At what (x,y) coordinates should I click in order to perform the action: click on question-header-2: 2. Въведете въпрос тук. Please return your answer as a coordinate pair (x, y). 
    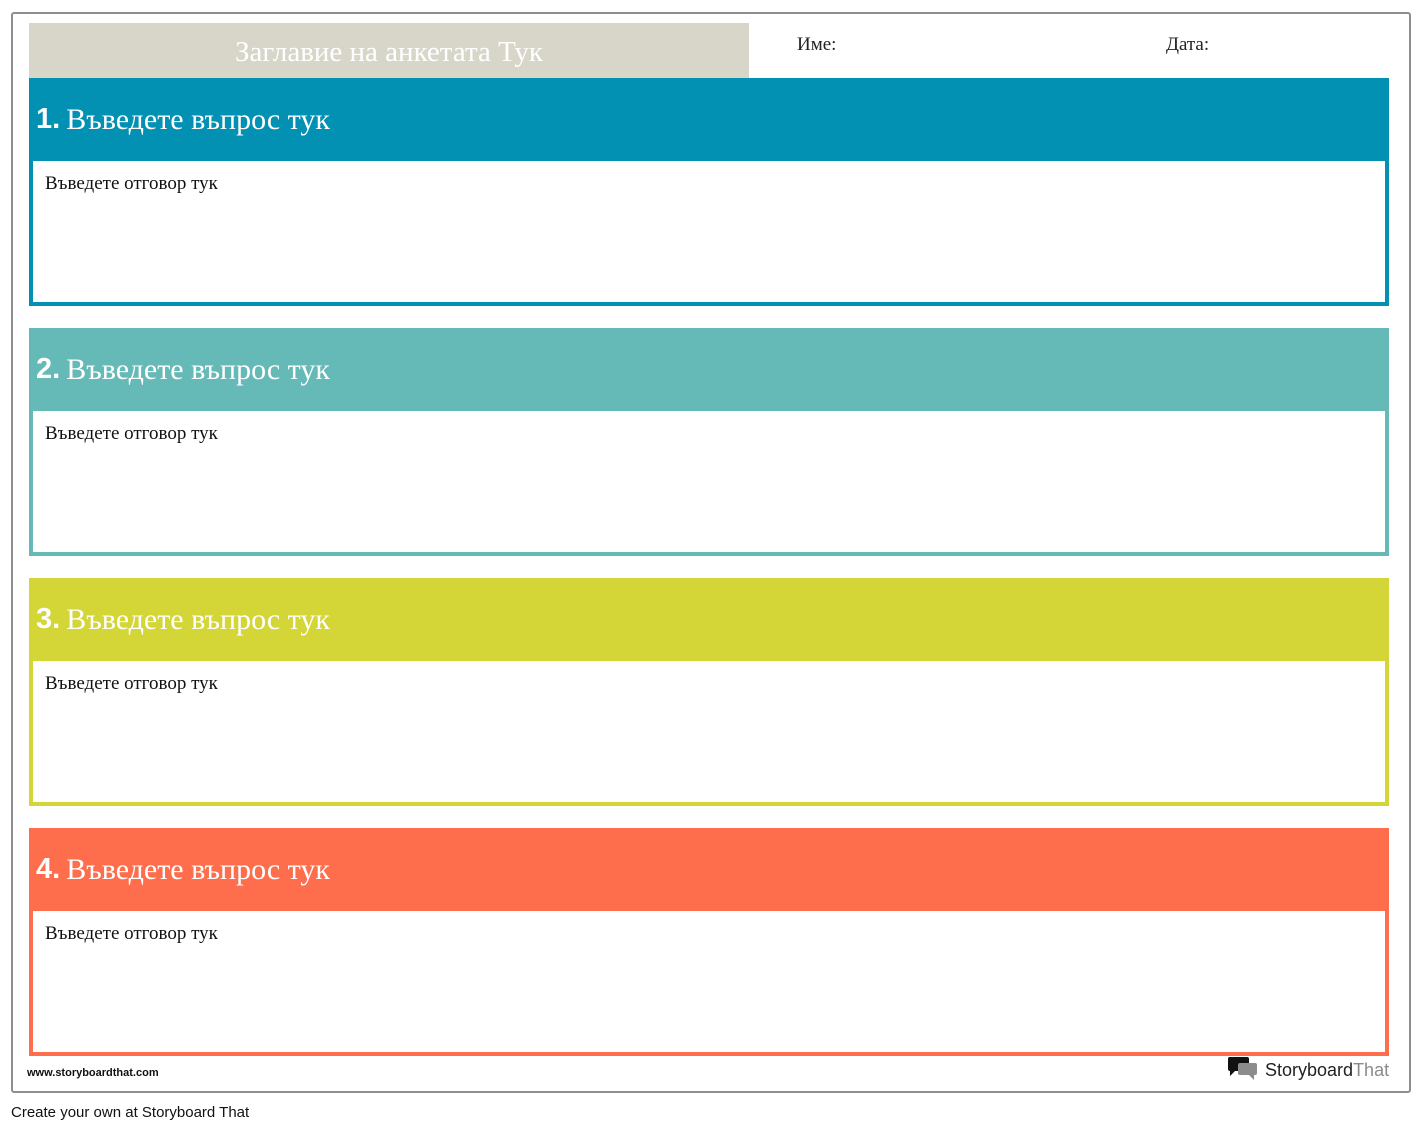
    Looking at the image, I should click on (709, 369).